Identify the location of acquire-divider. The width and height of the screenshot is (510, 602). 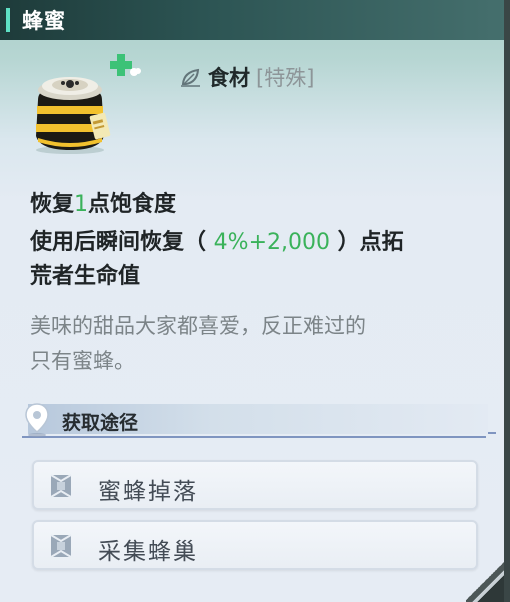
(254, 437).